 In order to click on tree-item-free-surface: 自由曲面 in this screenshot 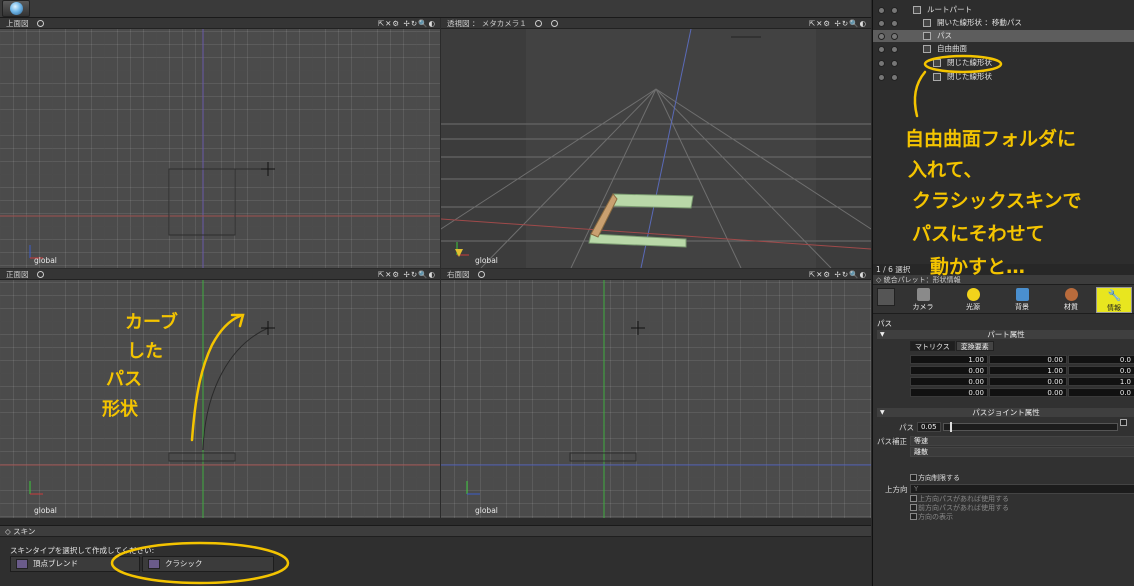, I will do `click(1003, 49)`.